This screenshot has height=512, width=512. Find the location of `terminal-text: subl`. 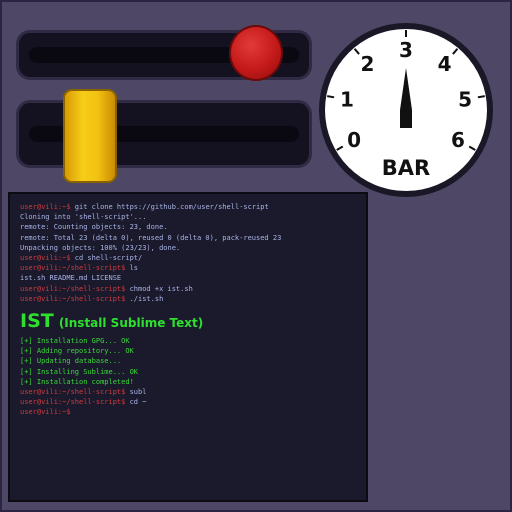

terminal-text: subl is located at coordinates (136, 392).